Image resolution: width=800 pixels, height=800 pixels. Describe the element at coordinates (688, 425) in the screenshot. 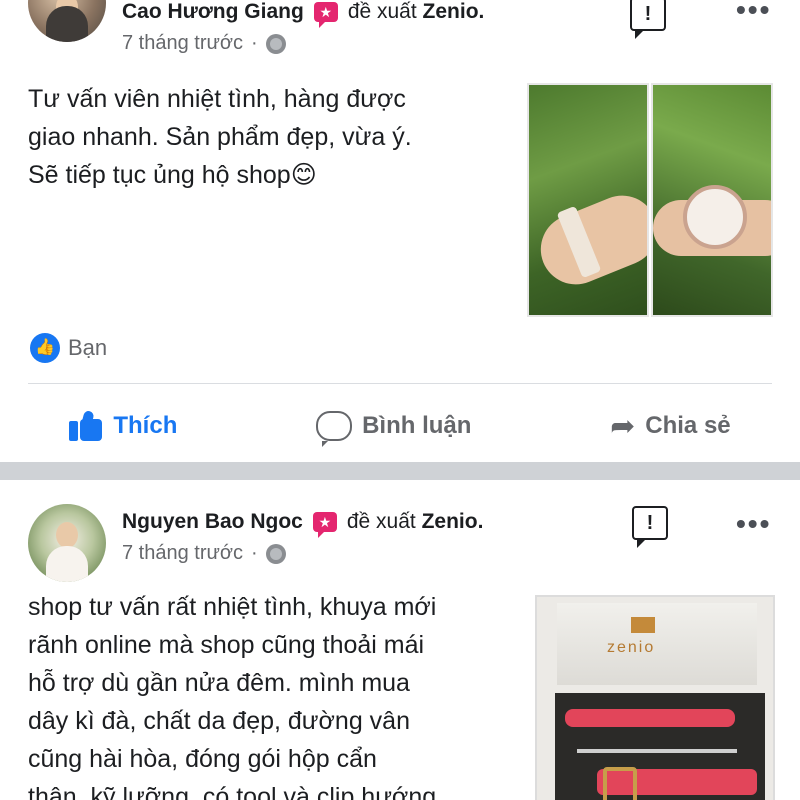

I see `share-label: Chia sẻ` at that location.